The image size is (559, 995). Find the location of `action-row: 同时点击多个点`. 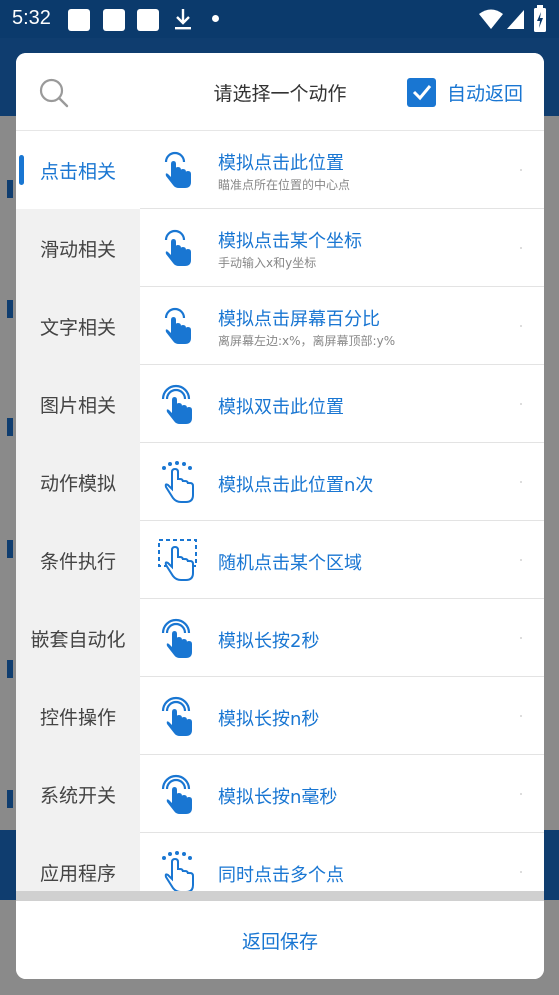

action-row: 同时点击多个点 is located at coordinates (342, 862).